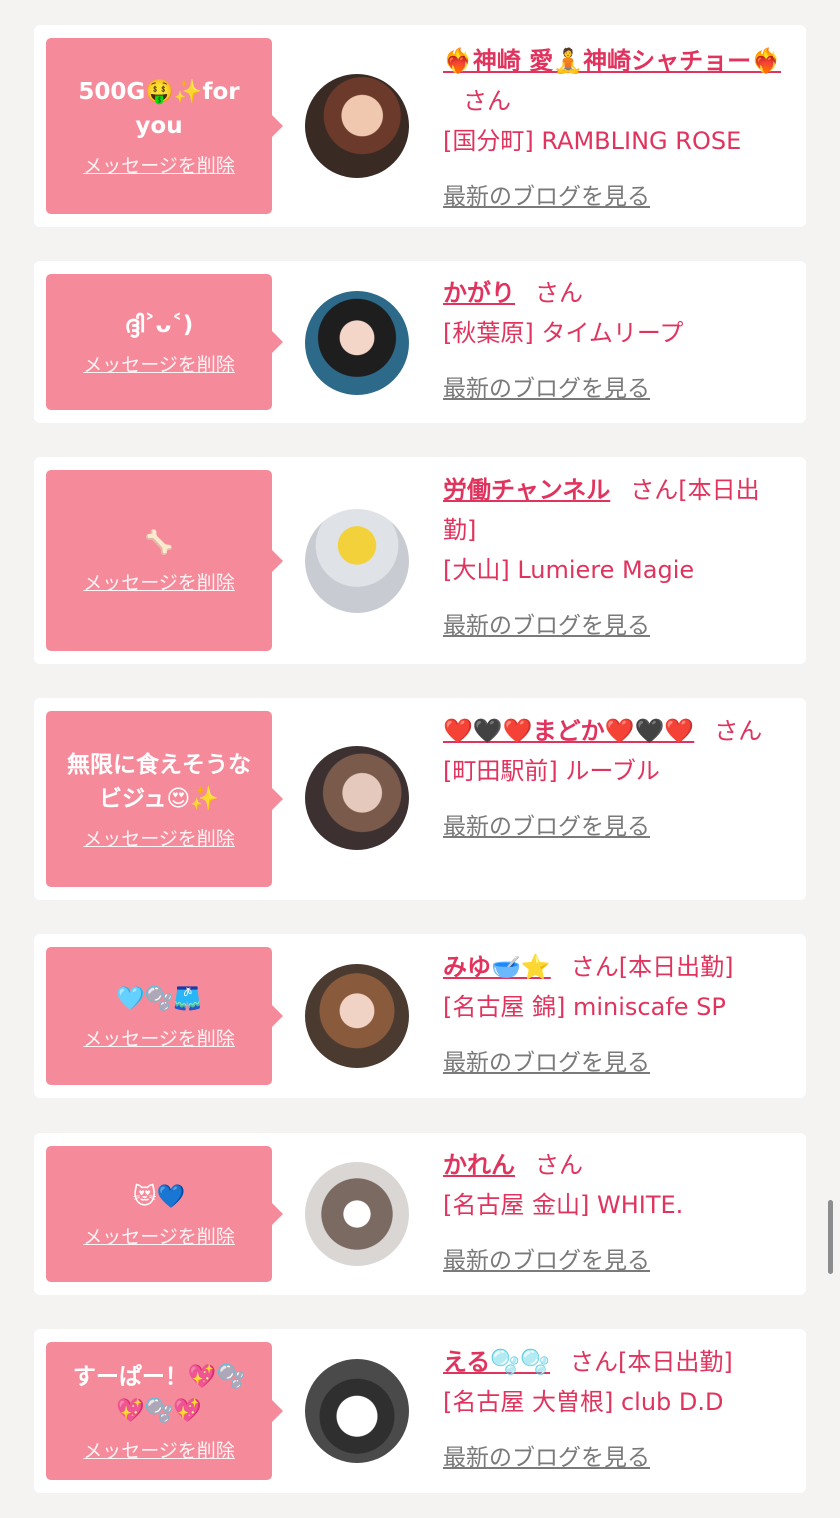 The width and height of the screenshot is (840, 1518). I want to click on shop-label: [名古屋 大曽根] club D.D, so click(583, 1402).